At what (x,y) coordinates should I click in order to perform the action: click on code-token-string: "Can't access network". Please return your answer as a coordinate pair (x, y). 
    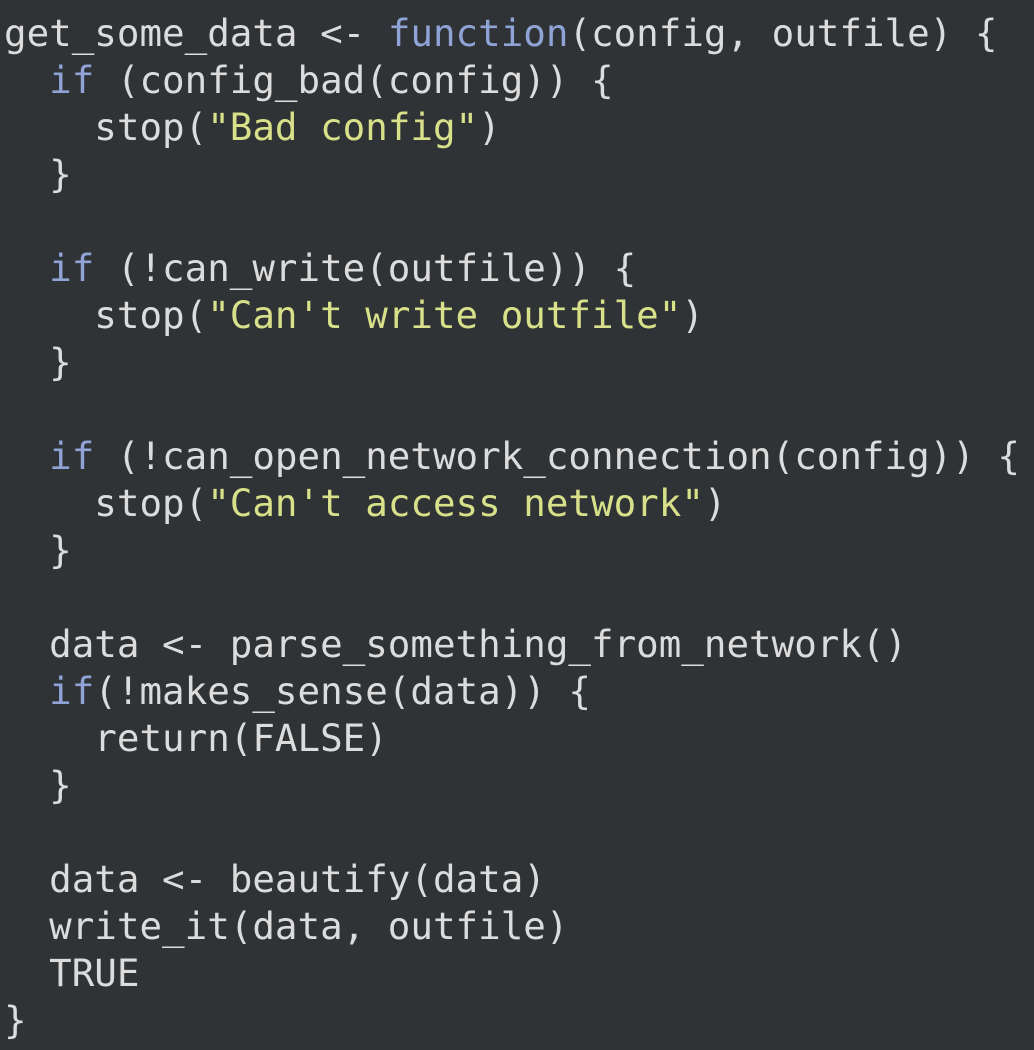
    Looking at the image, I should click on (455, 503).